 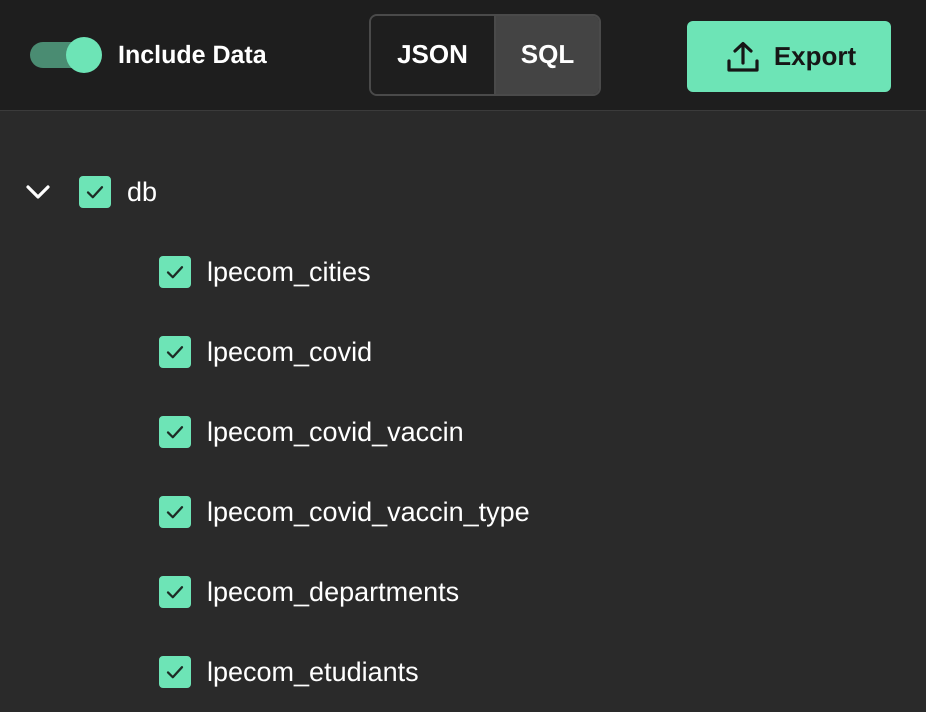 What do you see at coordinates (313, 672) in the screenshot?
I see `tree-item-label: lpecom_etudiants` at bounding box center [313, 672].